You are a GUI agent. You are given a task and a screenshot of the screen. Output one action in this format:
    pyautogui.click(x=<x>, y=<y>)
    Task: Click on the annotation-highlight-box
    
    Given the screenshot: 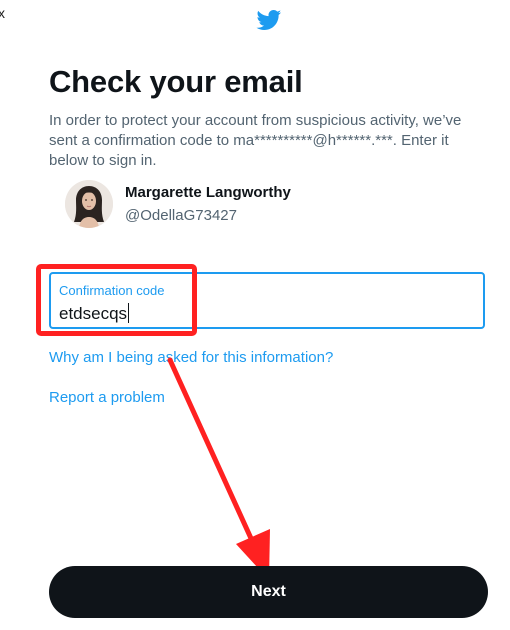 What is the action you would take?
    pyautogui.click(x=116, y=300)
    